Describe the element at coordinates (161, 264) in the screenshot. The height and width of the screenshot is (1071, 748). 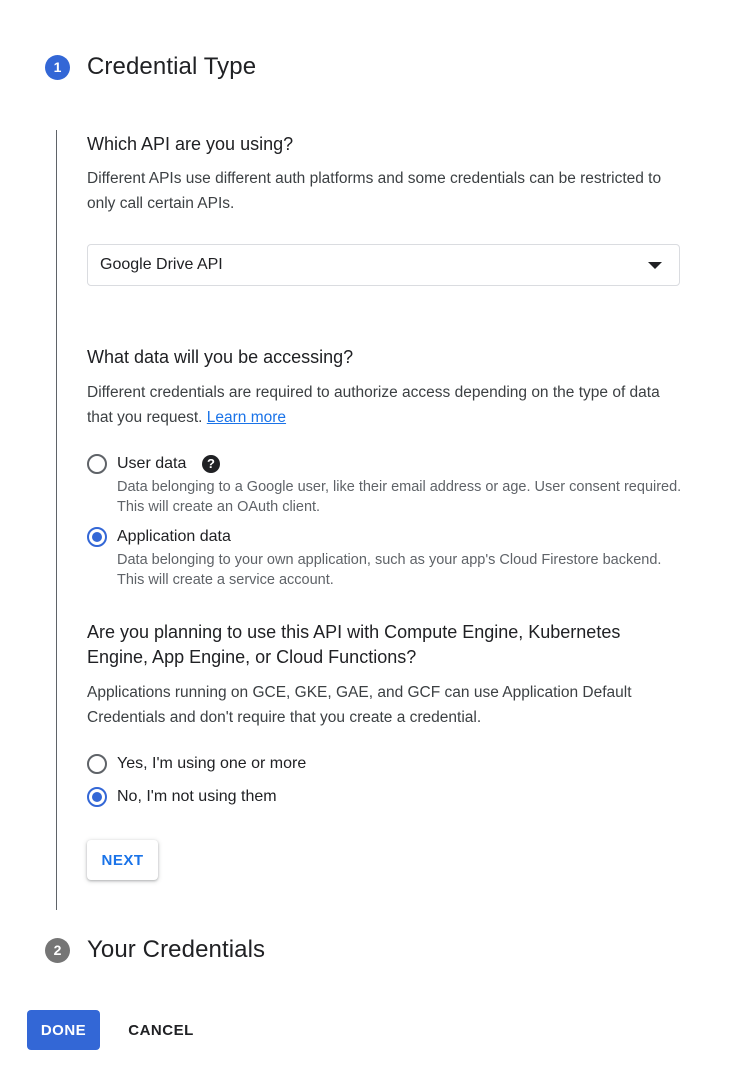
I see `api-select-value: Google Drive API` at that location.